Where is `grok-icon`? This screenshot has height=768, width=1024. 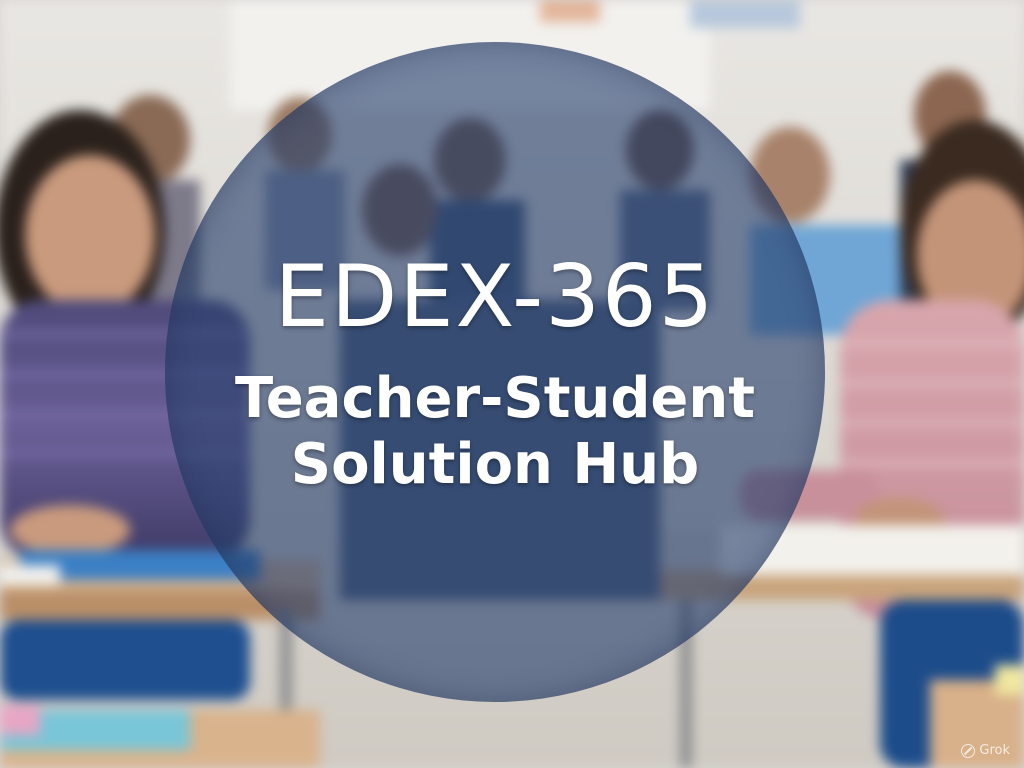
grok-icon is located at coordinates (968, 750).